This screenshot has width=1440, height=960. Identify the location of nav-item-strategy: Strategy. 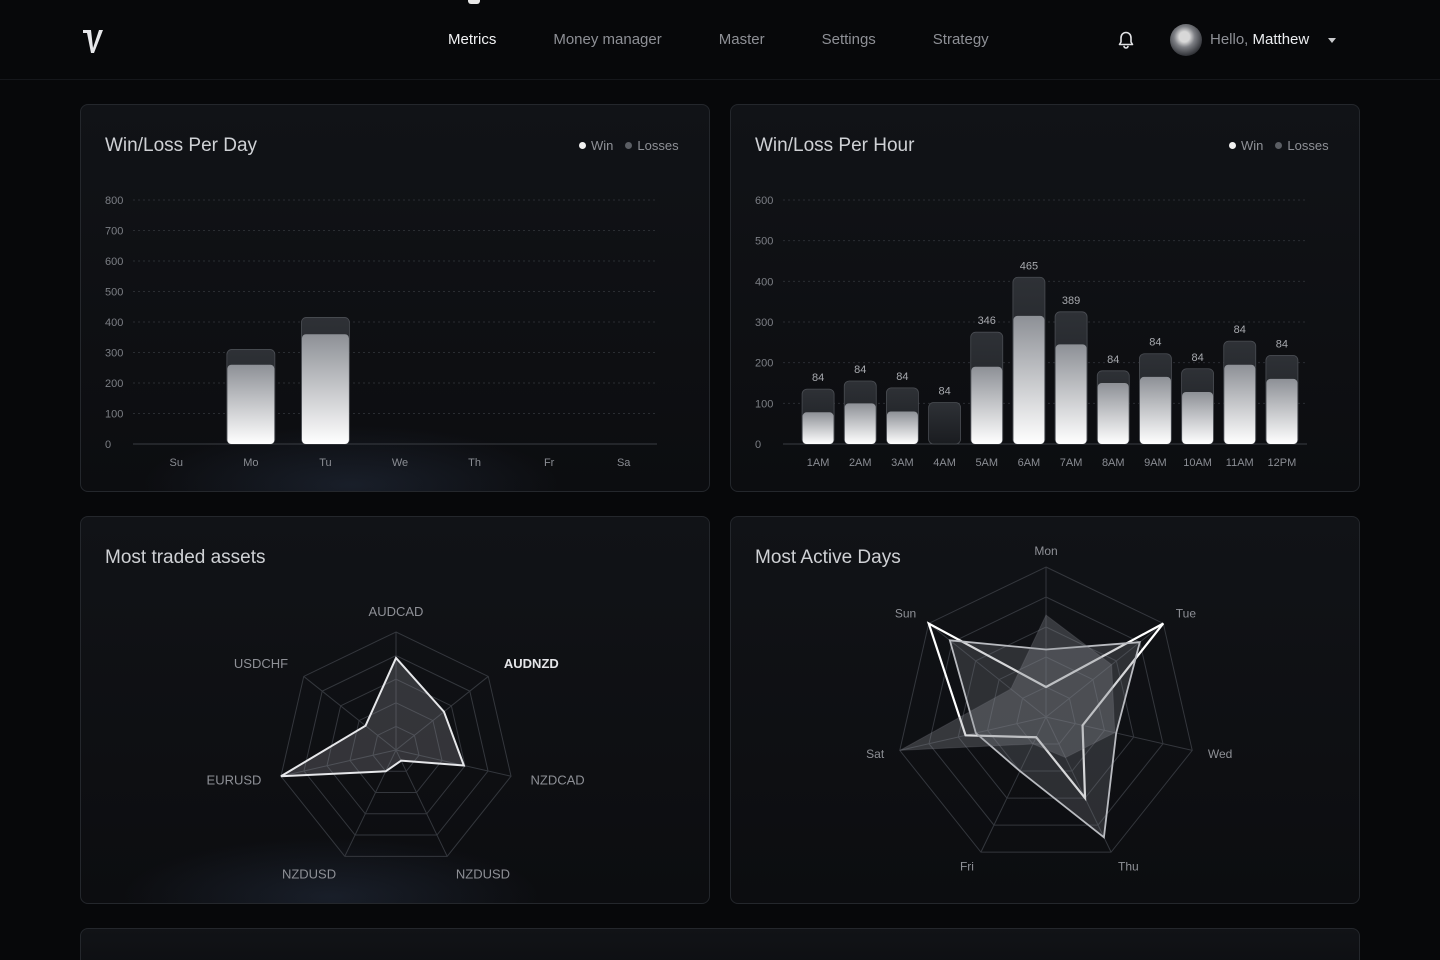
(961, 39).